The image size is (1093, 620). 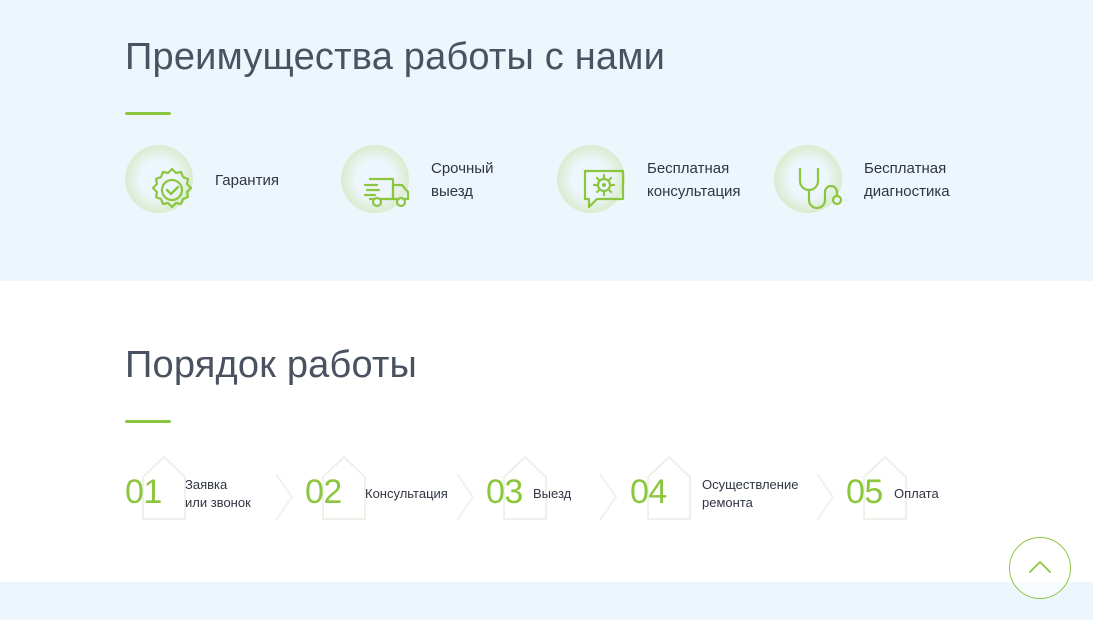 I want to click on advantage-label: Бесплатная консультация, so click(x=694, y=180).